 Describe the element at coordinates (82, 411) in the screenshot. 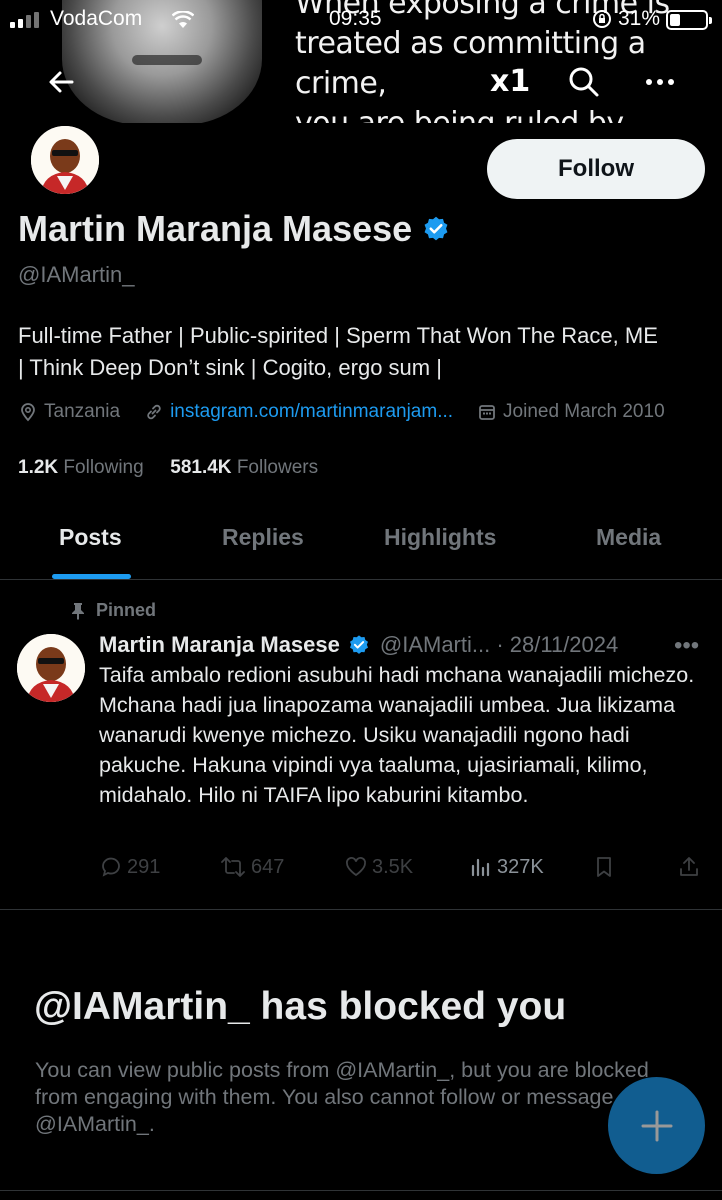

I see `location-text: Tanzania` at that location.